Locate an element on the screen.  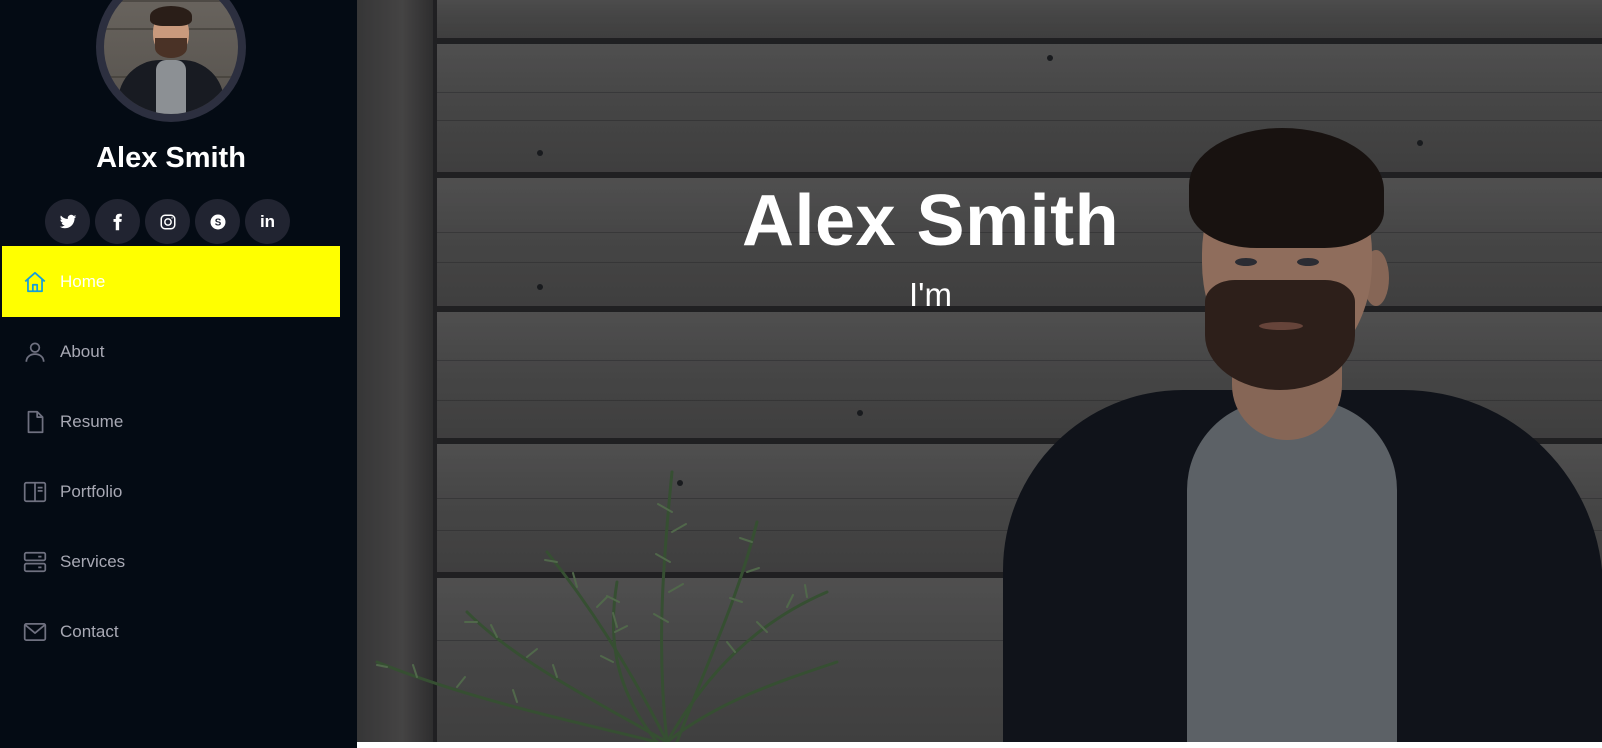
facebook-link is located at coordinates (117, 221).